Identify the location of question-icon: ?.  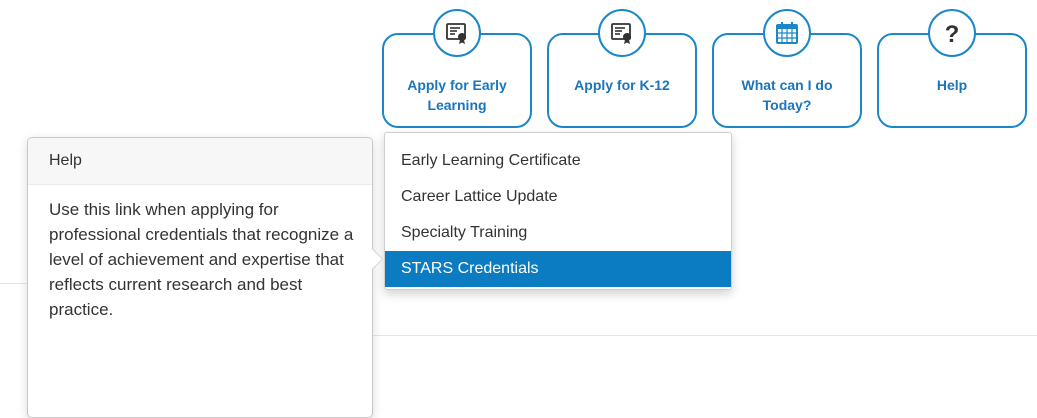
(952, 33).